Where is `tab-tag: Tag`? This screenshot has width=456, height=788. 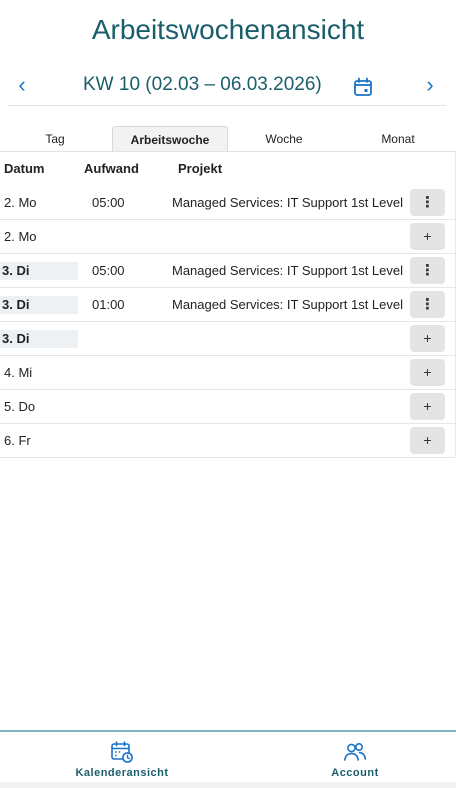 tab-tag: Tag is located at coordinates (55, 139).